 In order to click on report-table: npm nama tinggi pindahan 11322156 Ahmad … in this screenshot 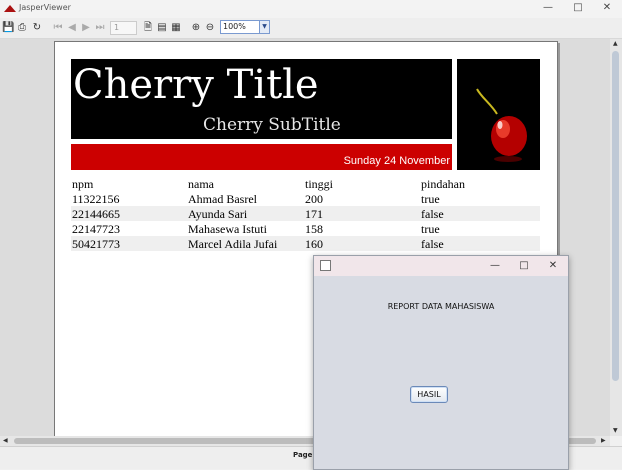, I will do `click(305, 213)`.